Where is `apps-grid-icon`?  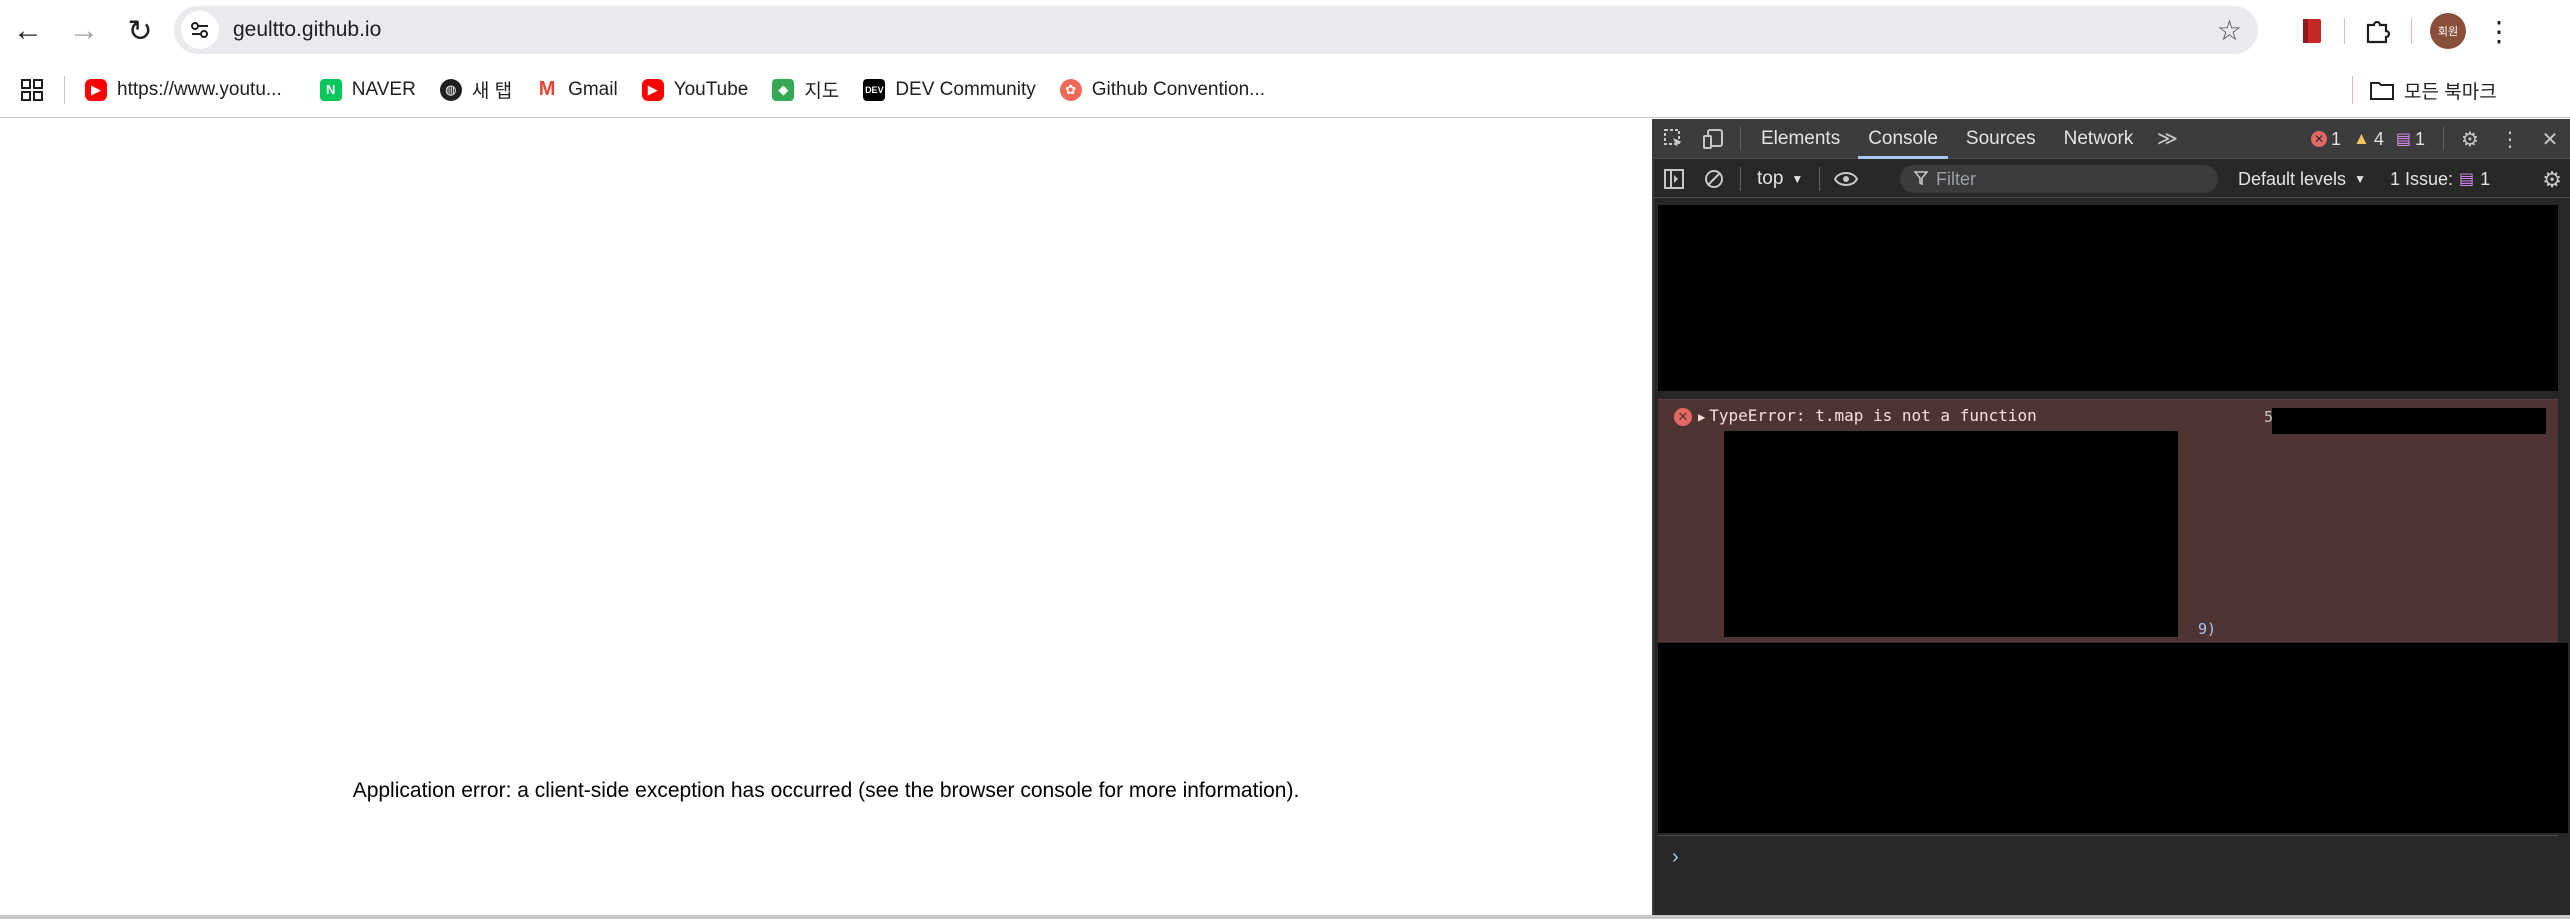
apps-grid-icon is located at coordinates (32, 90).